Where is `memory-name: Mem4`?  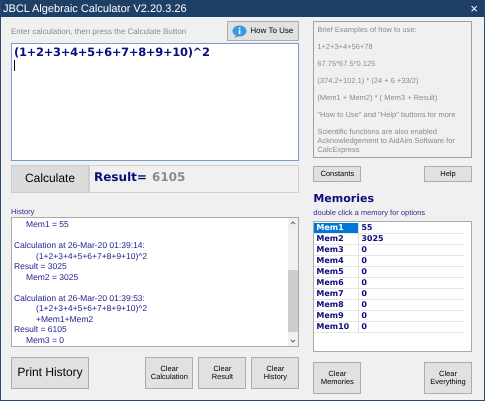 memory-name: Mem4 is located at coordinates (337, 261).